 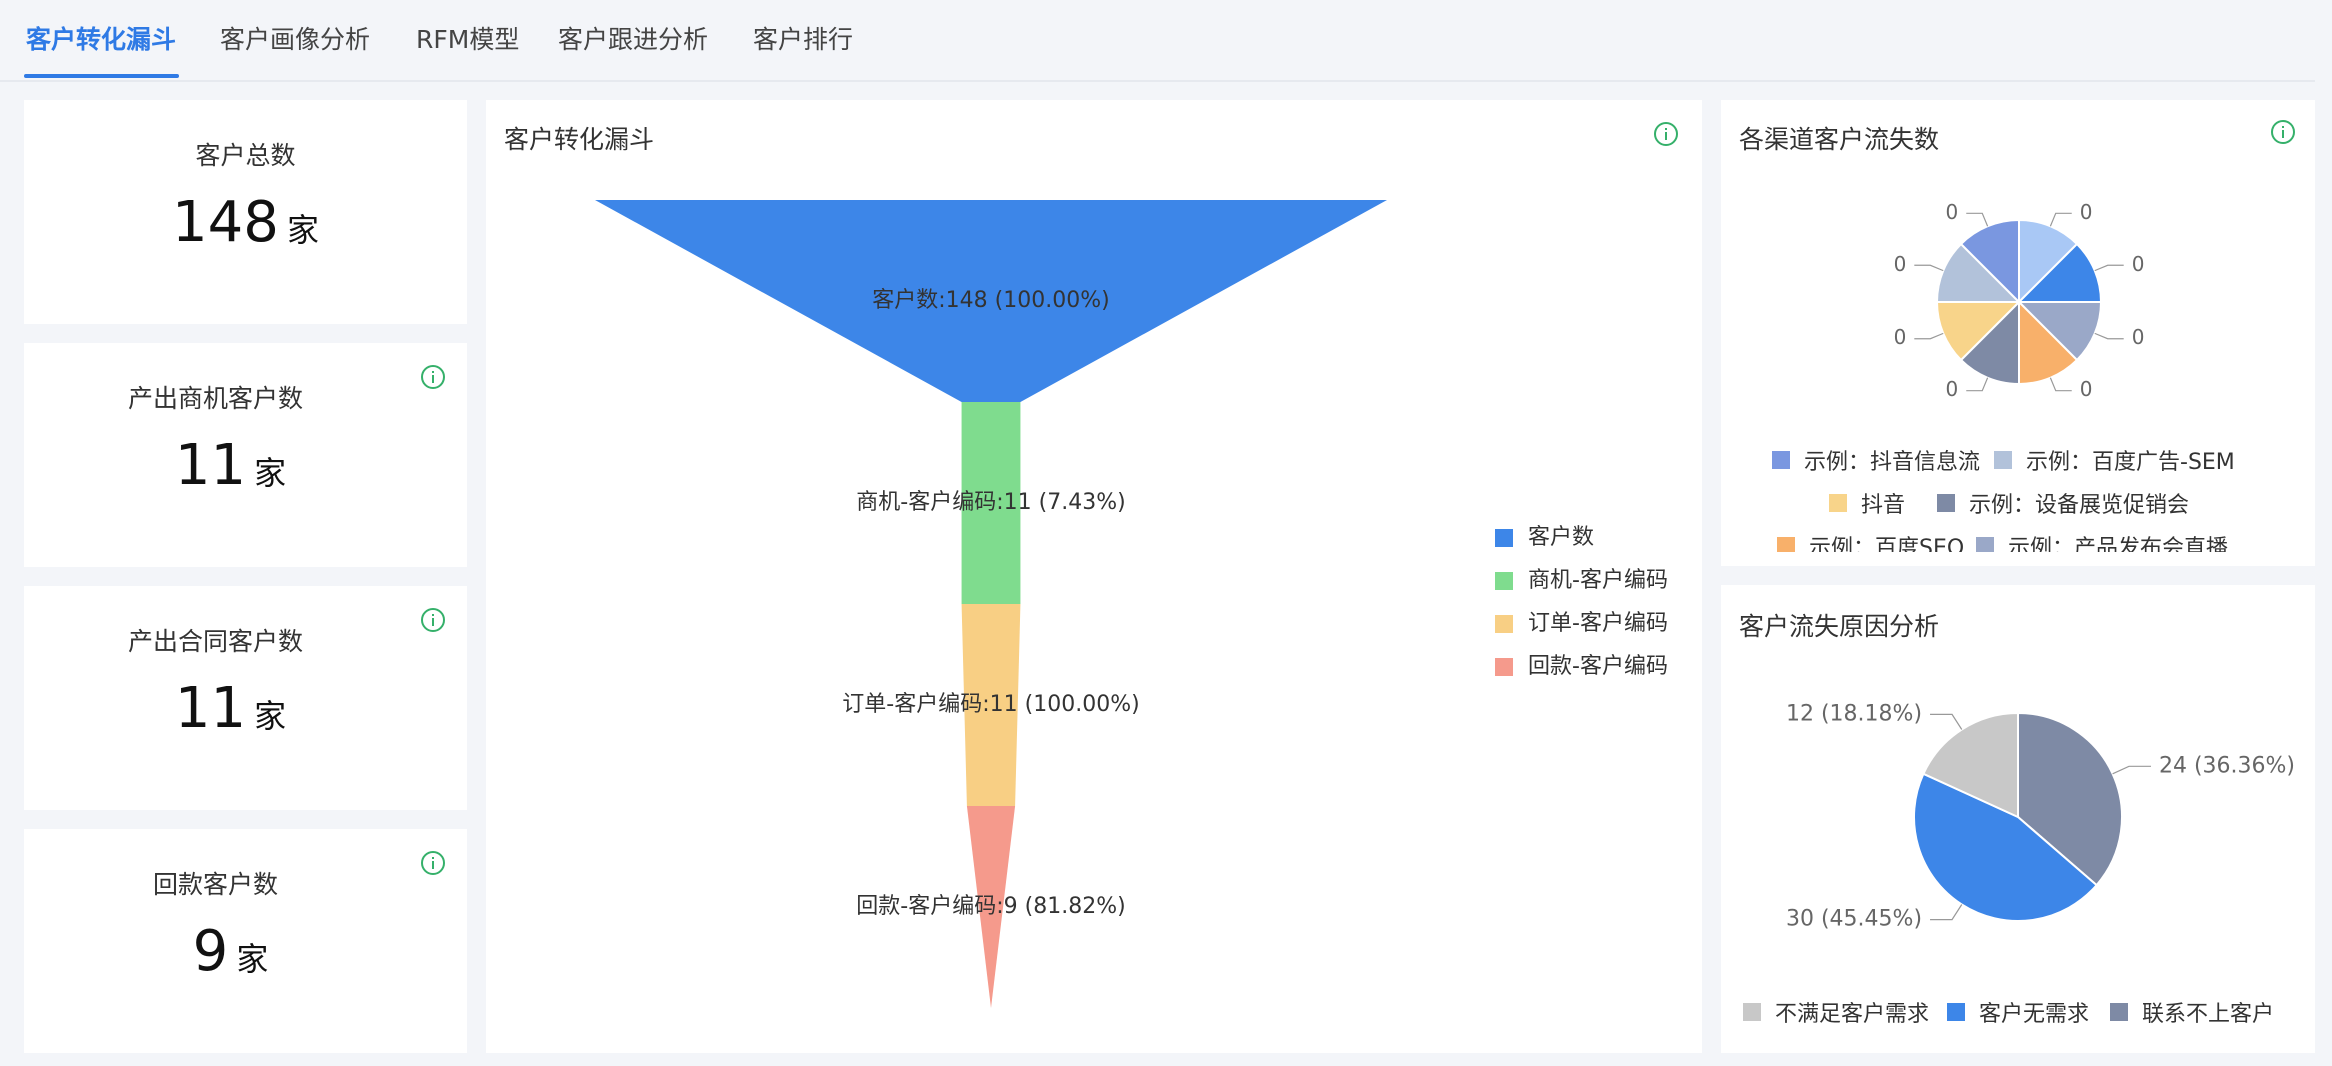 I want to click on legend-label: 客户无需求, so click(x=2034, y=1014).